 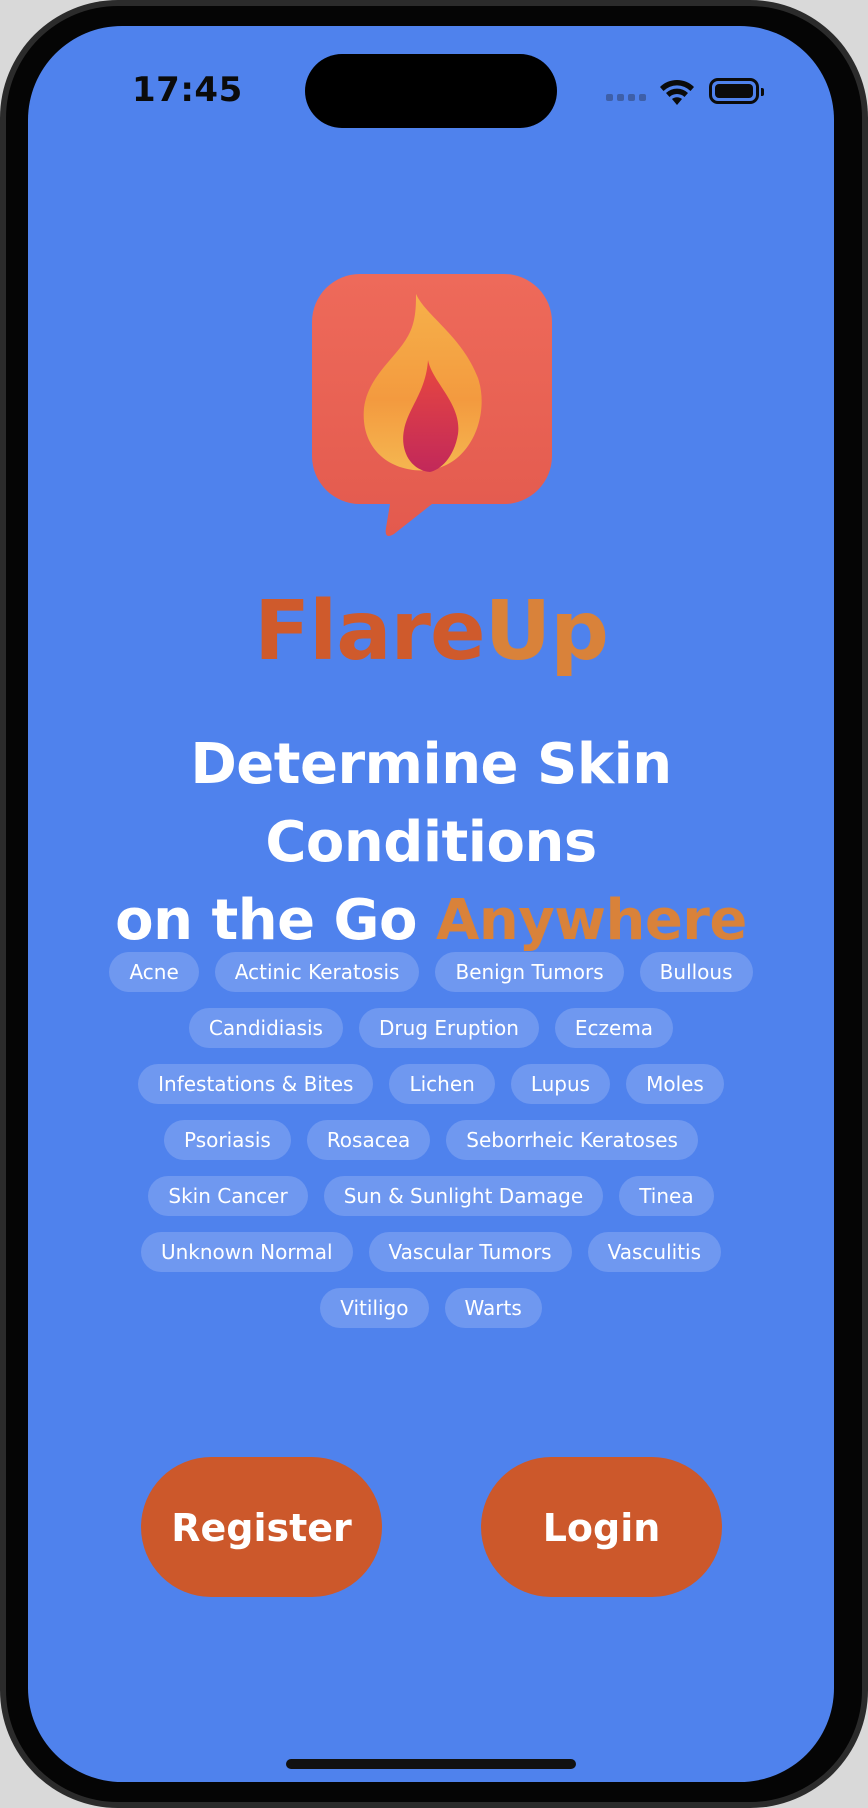 I want to click on conditions-row: Infestations & Bites Lichen Lupus Moles, so click(x=431, y=1084).